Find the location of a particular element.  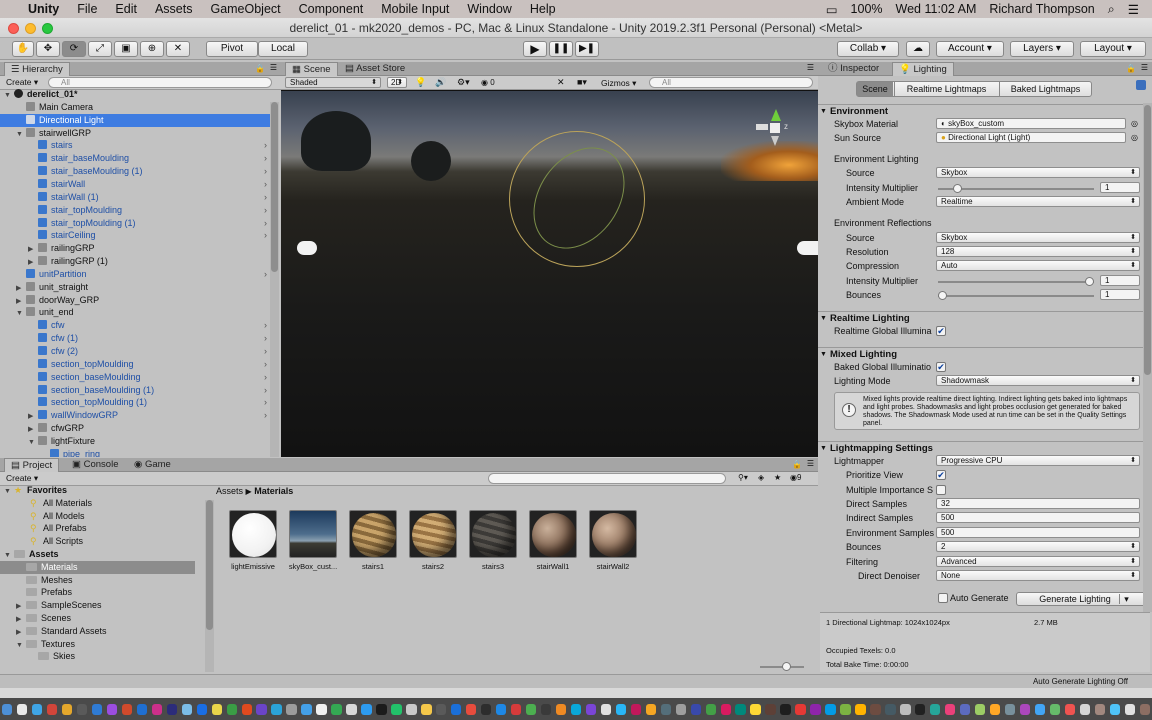

mixed-lighting-header: Mixed Lighting is located at coordinates (985, 354).